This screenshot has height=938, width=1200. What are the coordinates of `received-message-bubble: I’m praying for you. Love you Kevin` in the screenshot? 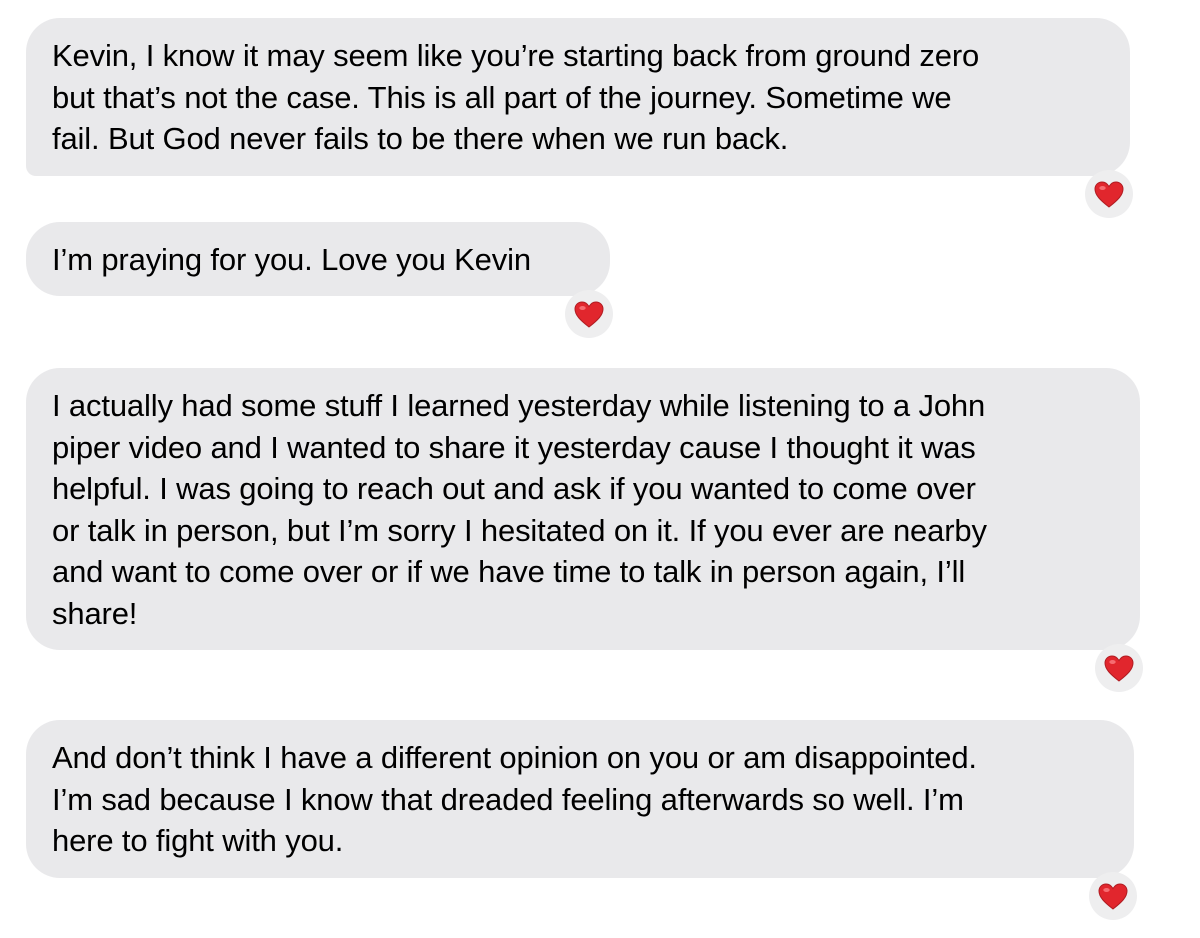 It's located at (318, 259).